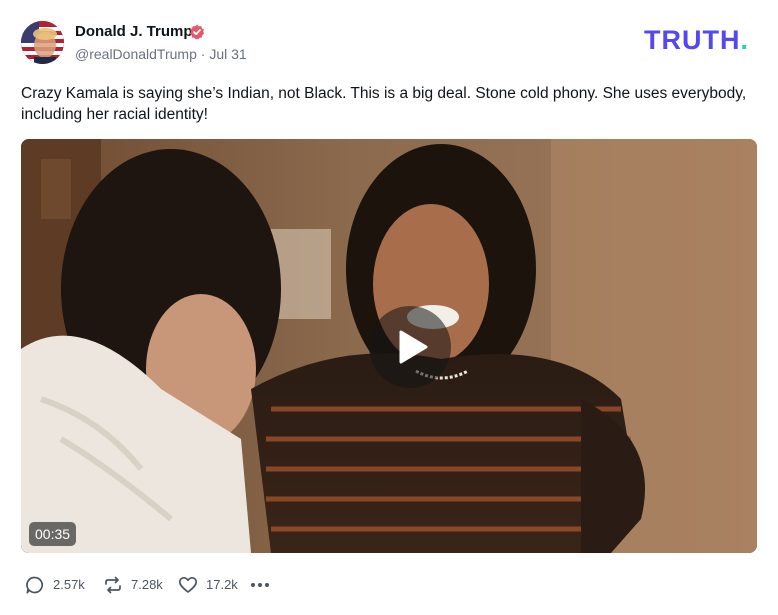 Image resolution: width=778 pixels, height=615 pixels. I want to click on reply-button: 2.57k, so click(60, 585).